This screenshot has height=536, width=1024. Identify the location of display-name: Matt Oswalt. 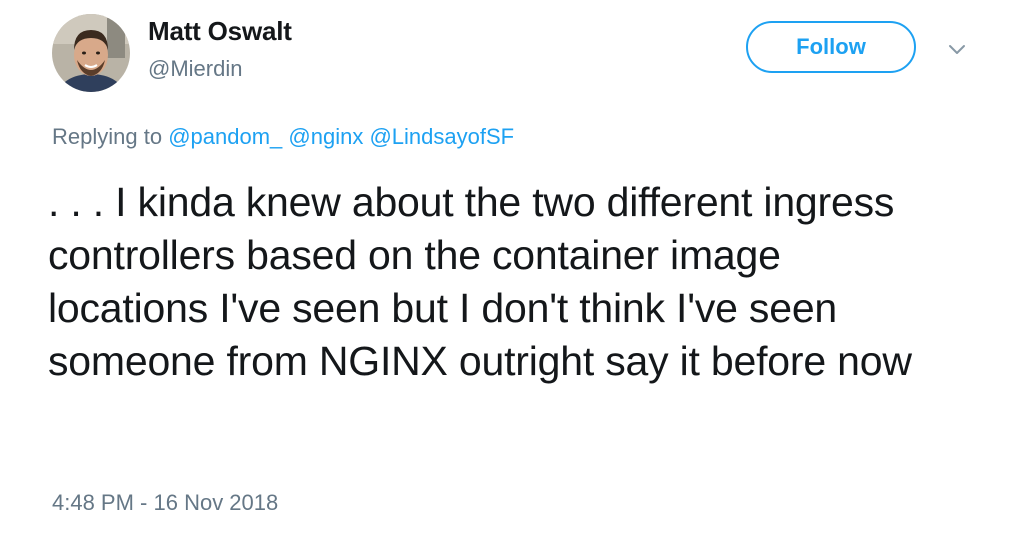
(220, 31).